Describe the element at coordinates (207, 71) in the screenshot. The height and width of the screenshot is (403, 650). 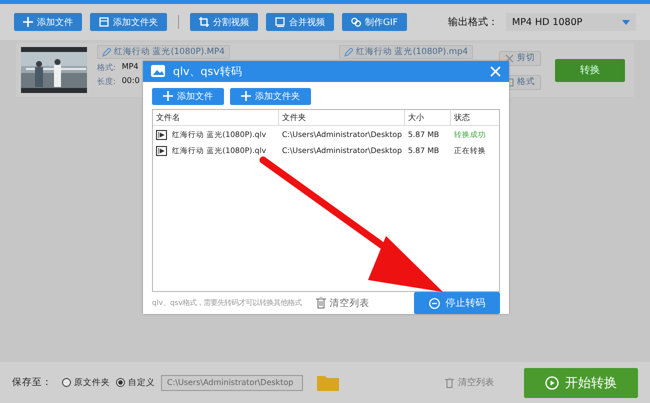
I see `dialog-title: qlv、qsv转码` at that location.